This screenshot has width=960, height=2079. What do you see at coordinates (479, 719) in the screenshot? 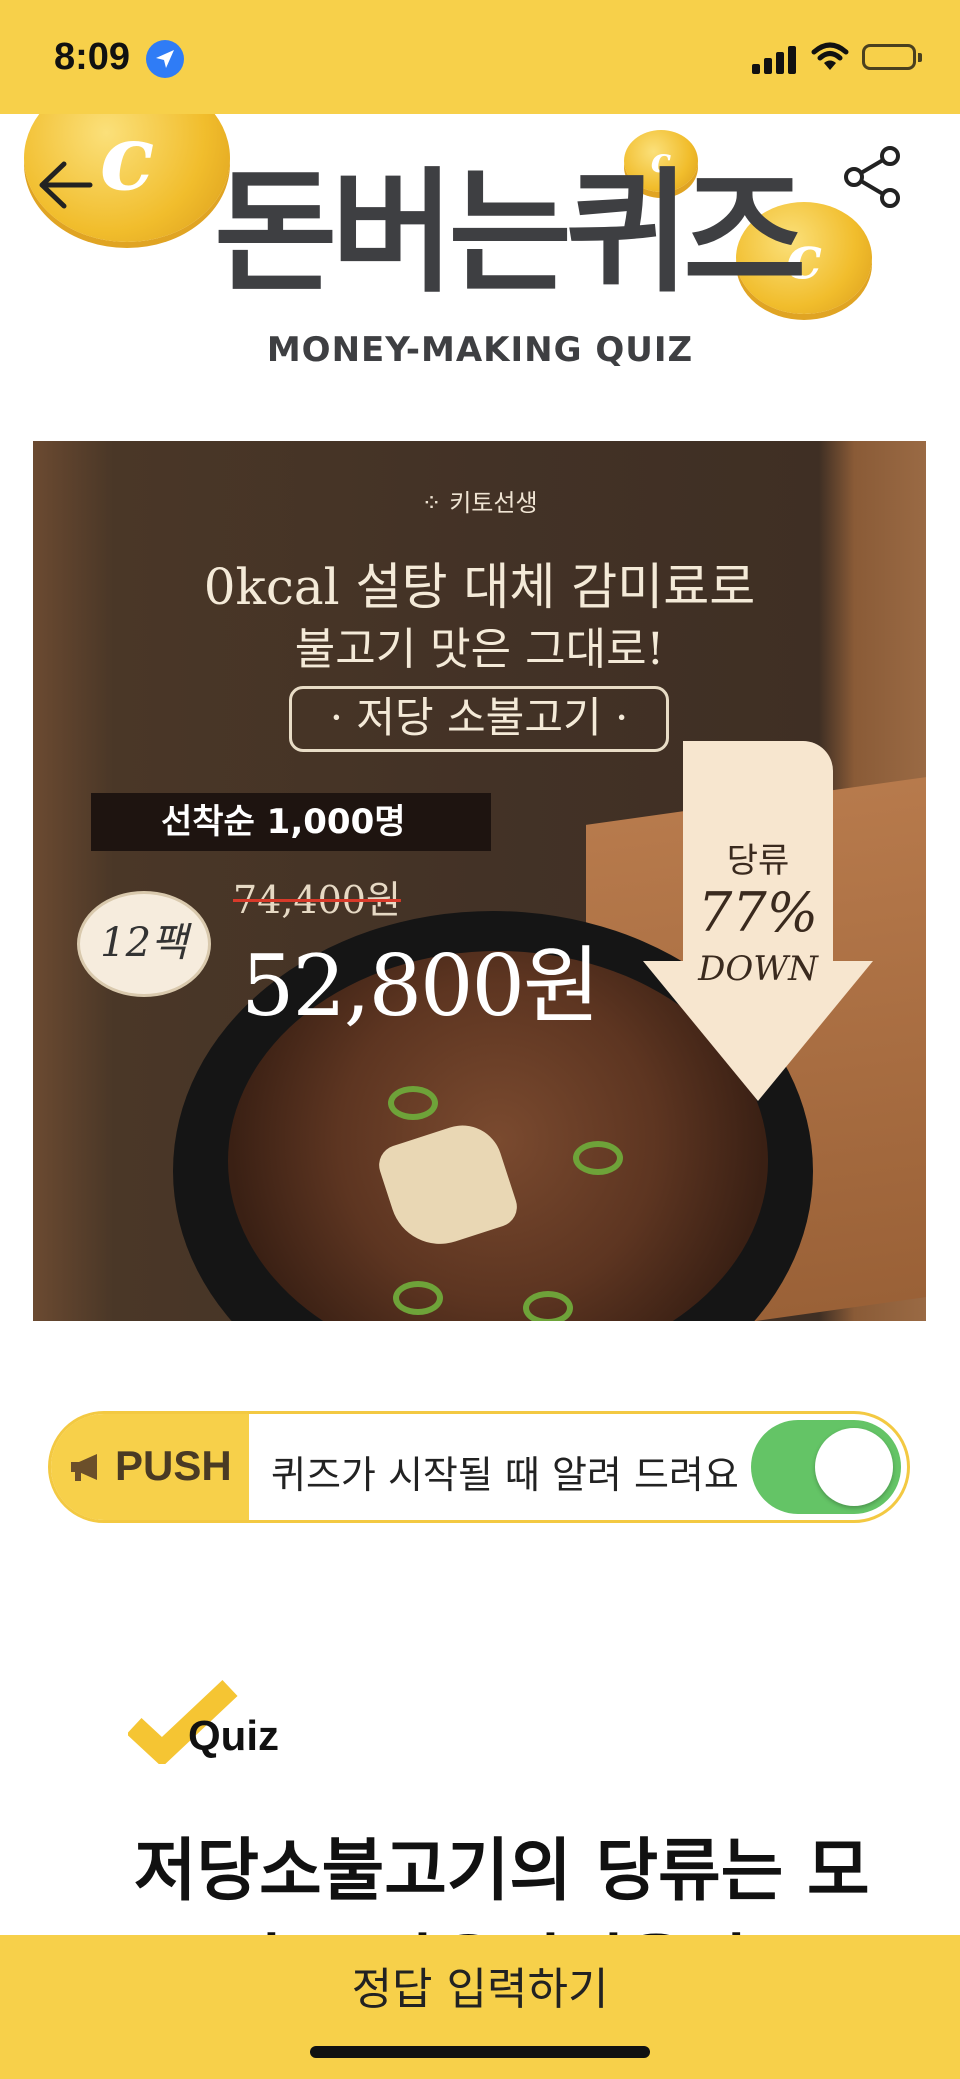
I see `banner-product-name: · 저당 소불고기 ·` at bounding box center [479, 719].